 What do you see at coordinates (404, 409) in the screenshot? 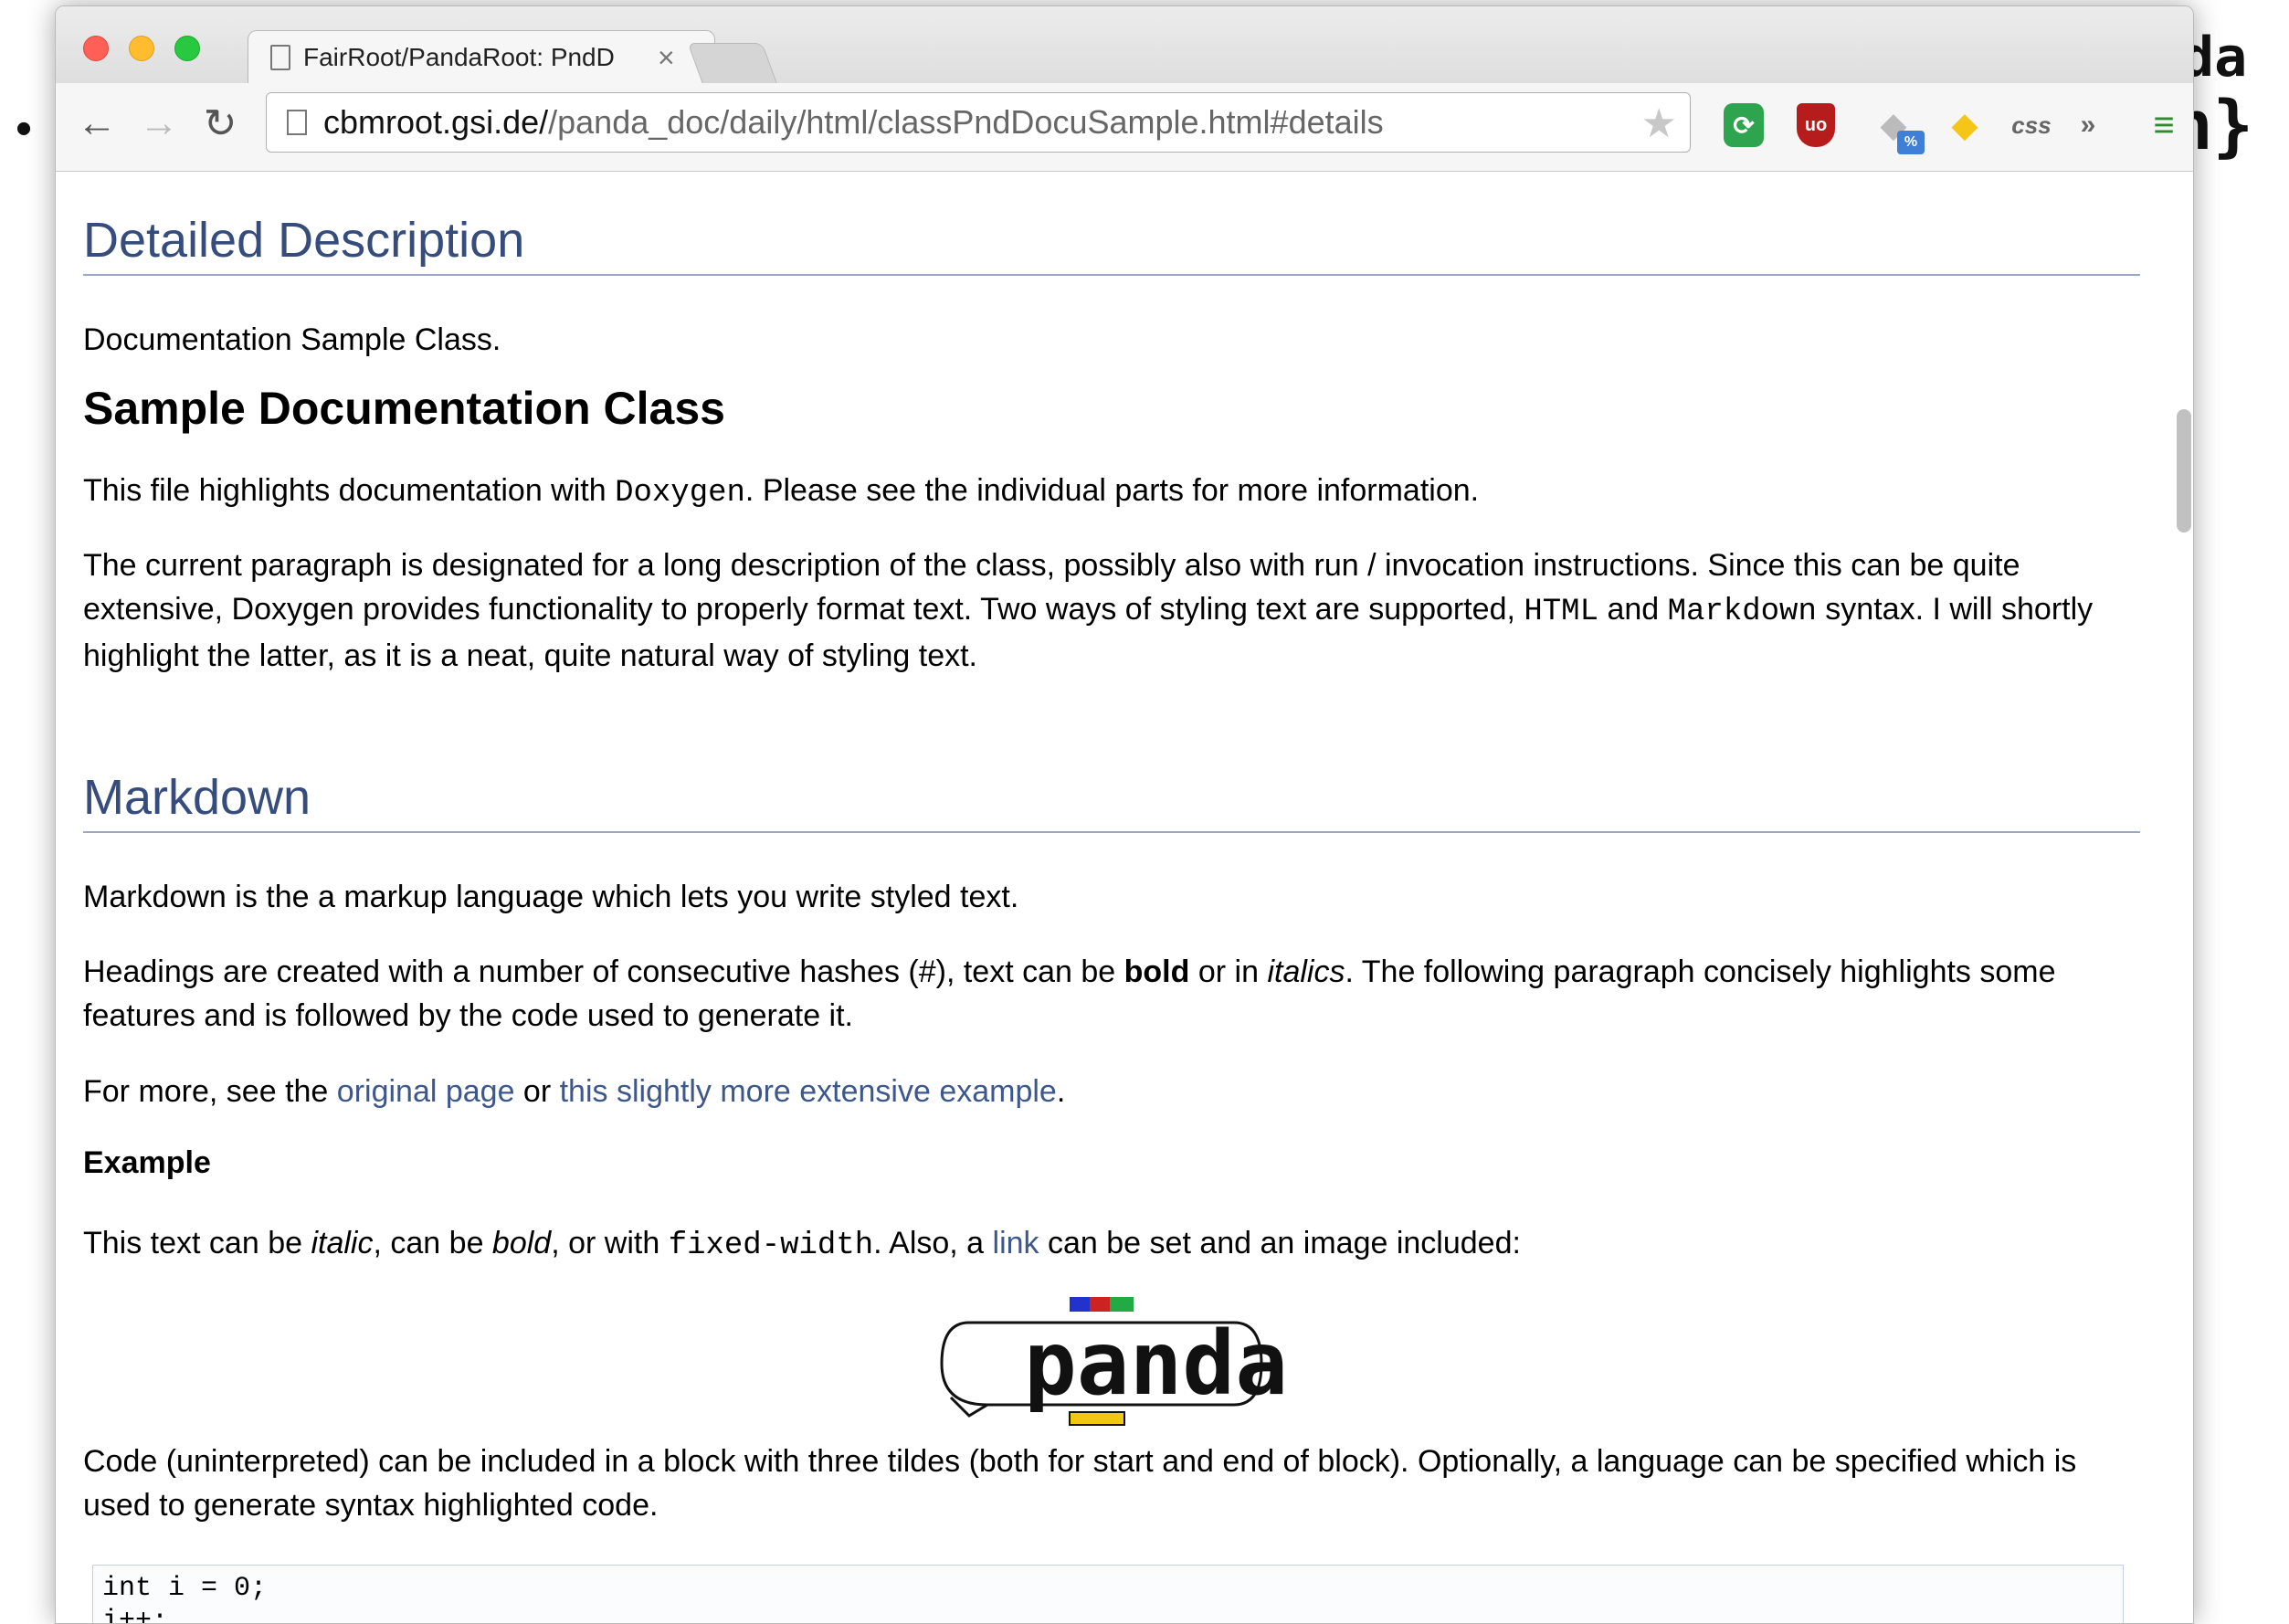
I see `sample-class-heading: Sample Documentation Class` at bounding box center [404, 409].